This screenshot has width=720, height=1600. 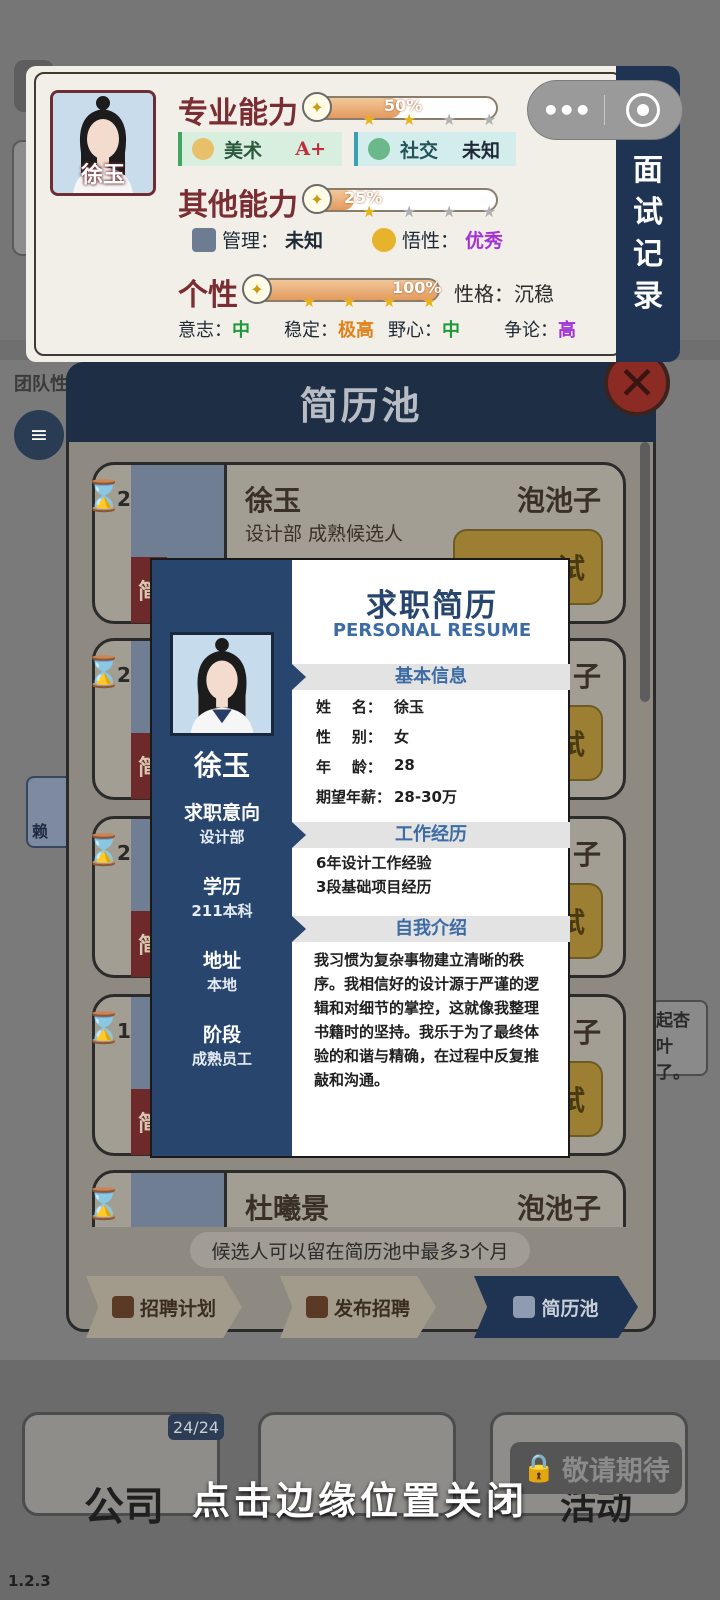 I want to click on avatar-name: 徐玉, so click(x=102, y=175).